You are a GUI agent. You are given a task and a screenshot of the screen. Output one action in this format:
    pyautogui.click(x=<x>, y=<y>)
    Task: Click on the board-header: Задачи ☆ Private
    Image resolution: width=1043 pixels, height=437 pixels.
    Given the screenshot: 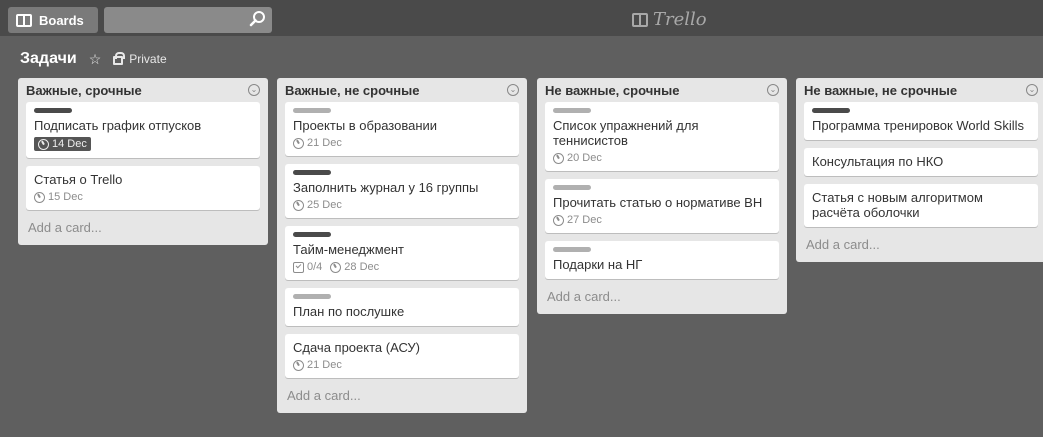 What is the action you would take?
    pyautogui.click(x=93, y=59)
    